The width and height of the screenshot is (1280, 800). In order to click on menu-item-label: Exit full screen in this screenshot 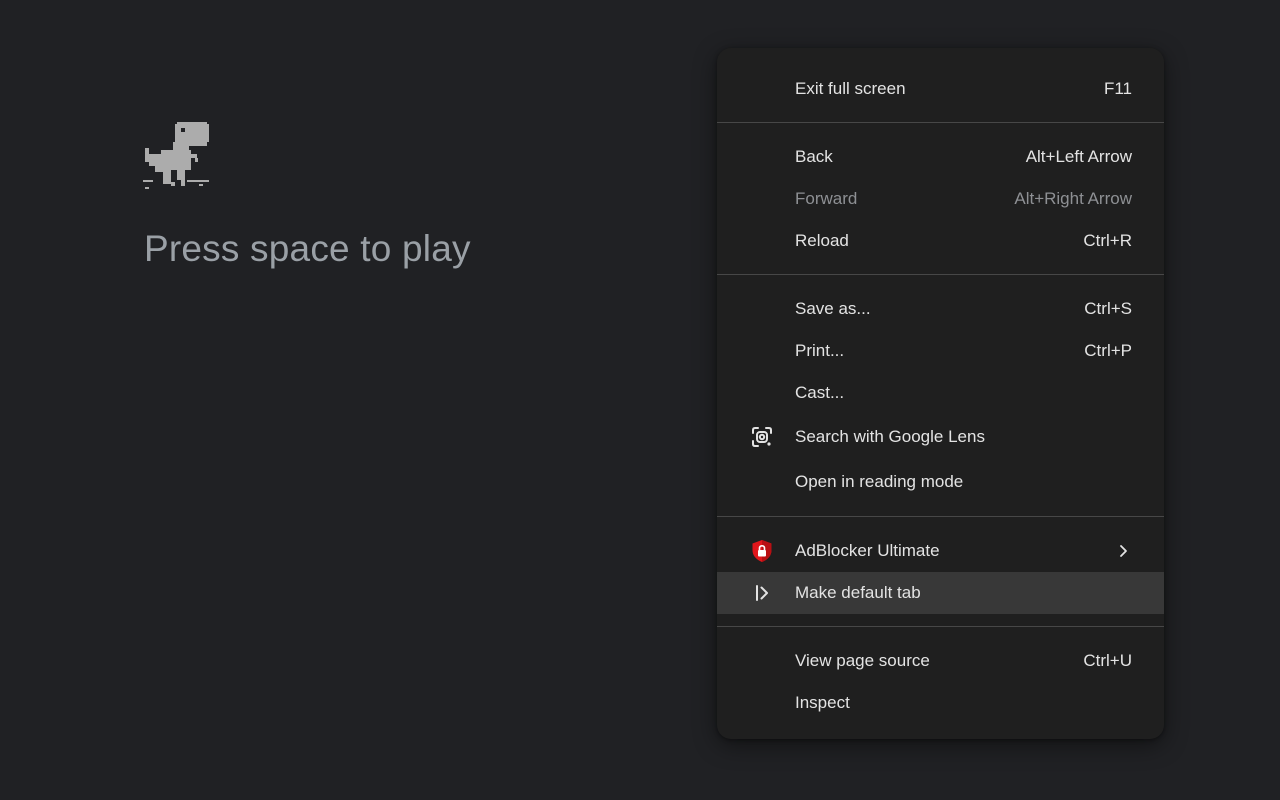, I will do `click(850, 88)`.